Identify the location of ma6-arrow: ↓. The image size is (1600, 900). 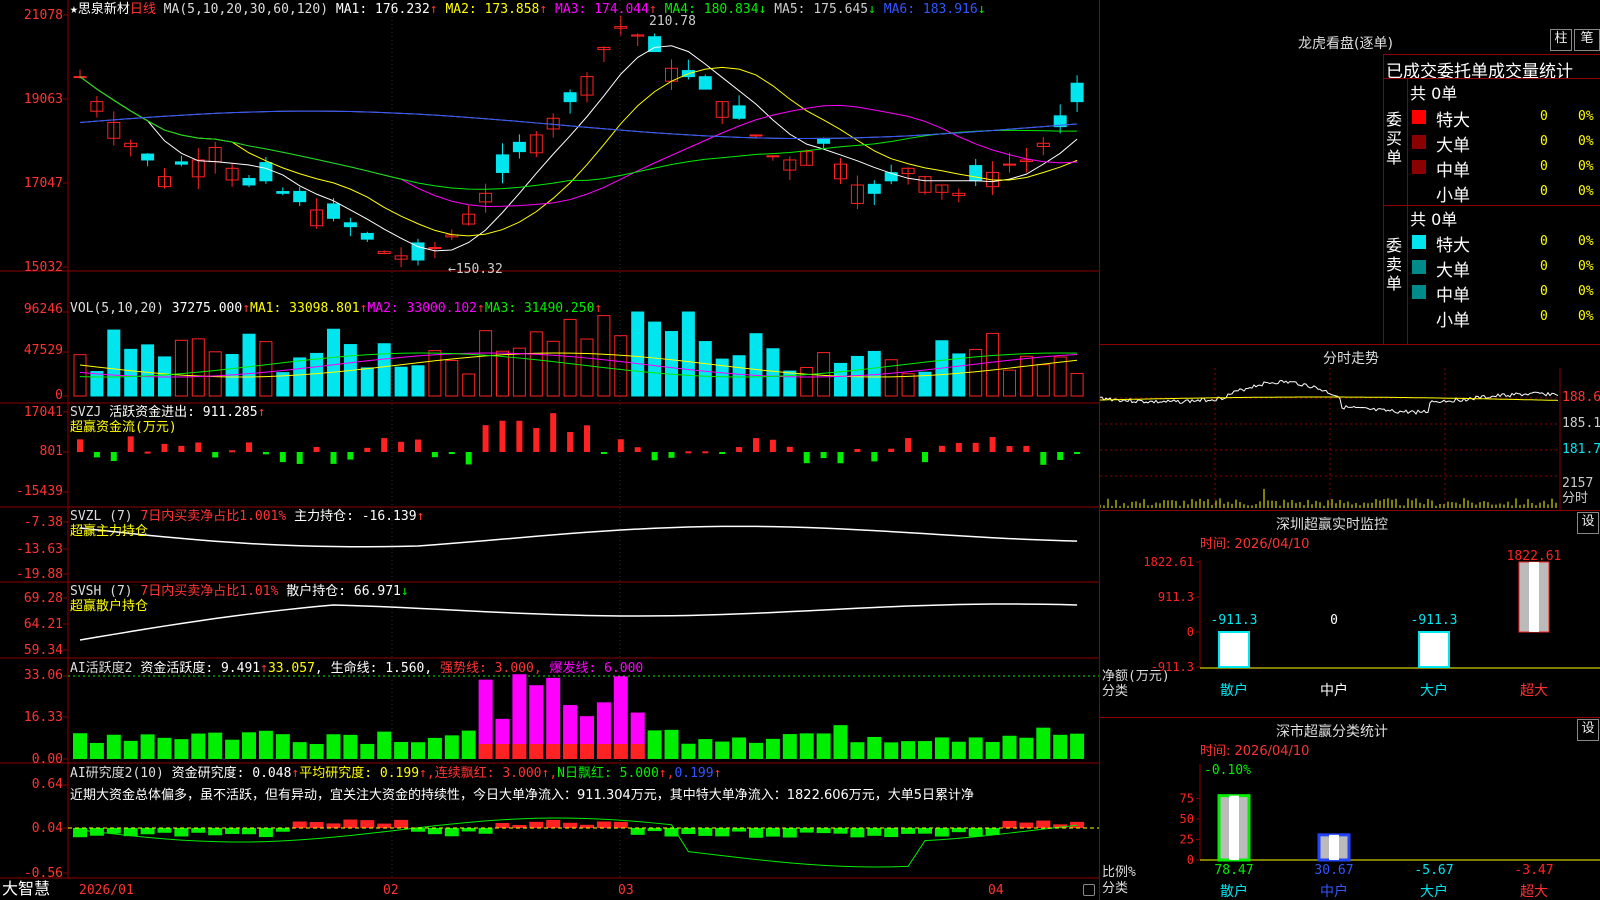
(981, 9).